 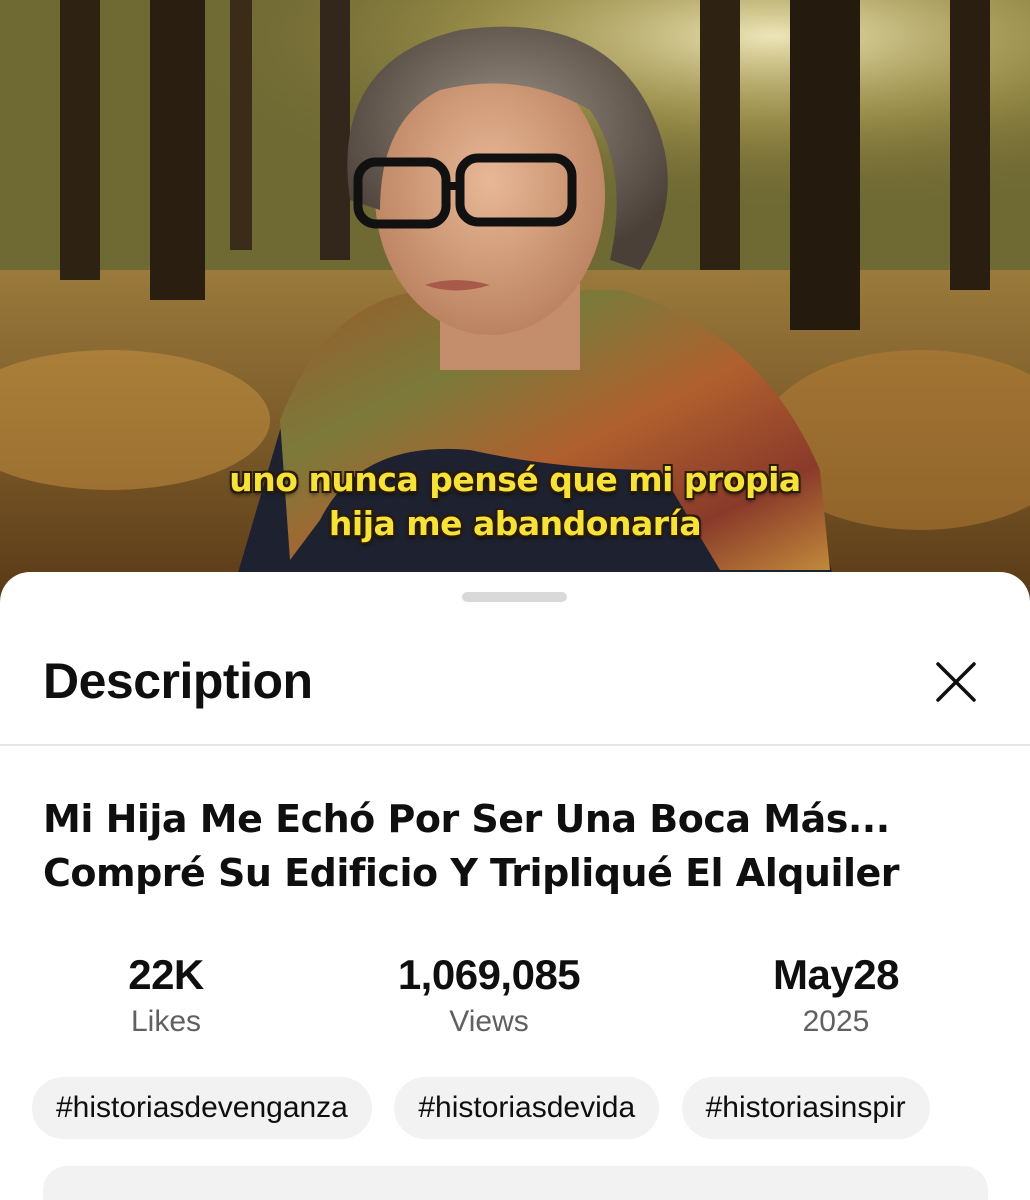 What do you see at coordinates (805, 1108) in the screenshot?
I see `hashtag-chip: #historiasinspir` at bounding box center [805, 1108].